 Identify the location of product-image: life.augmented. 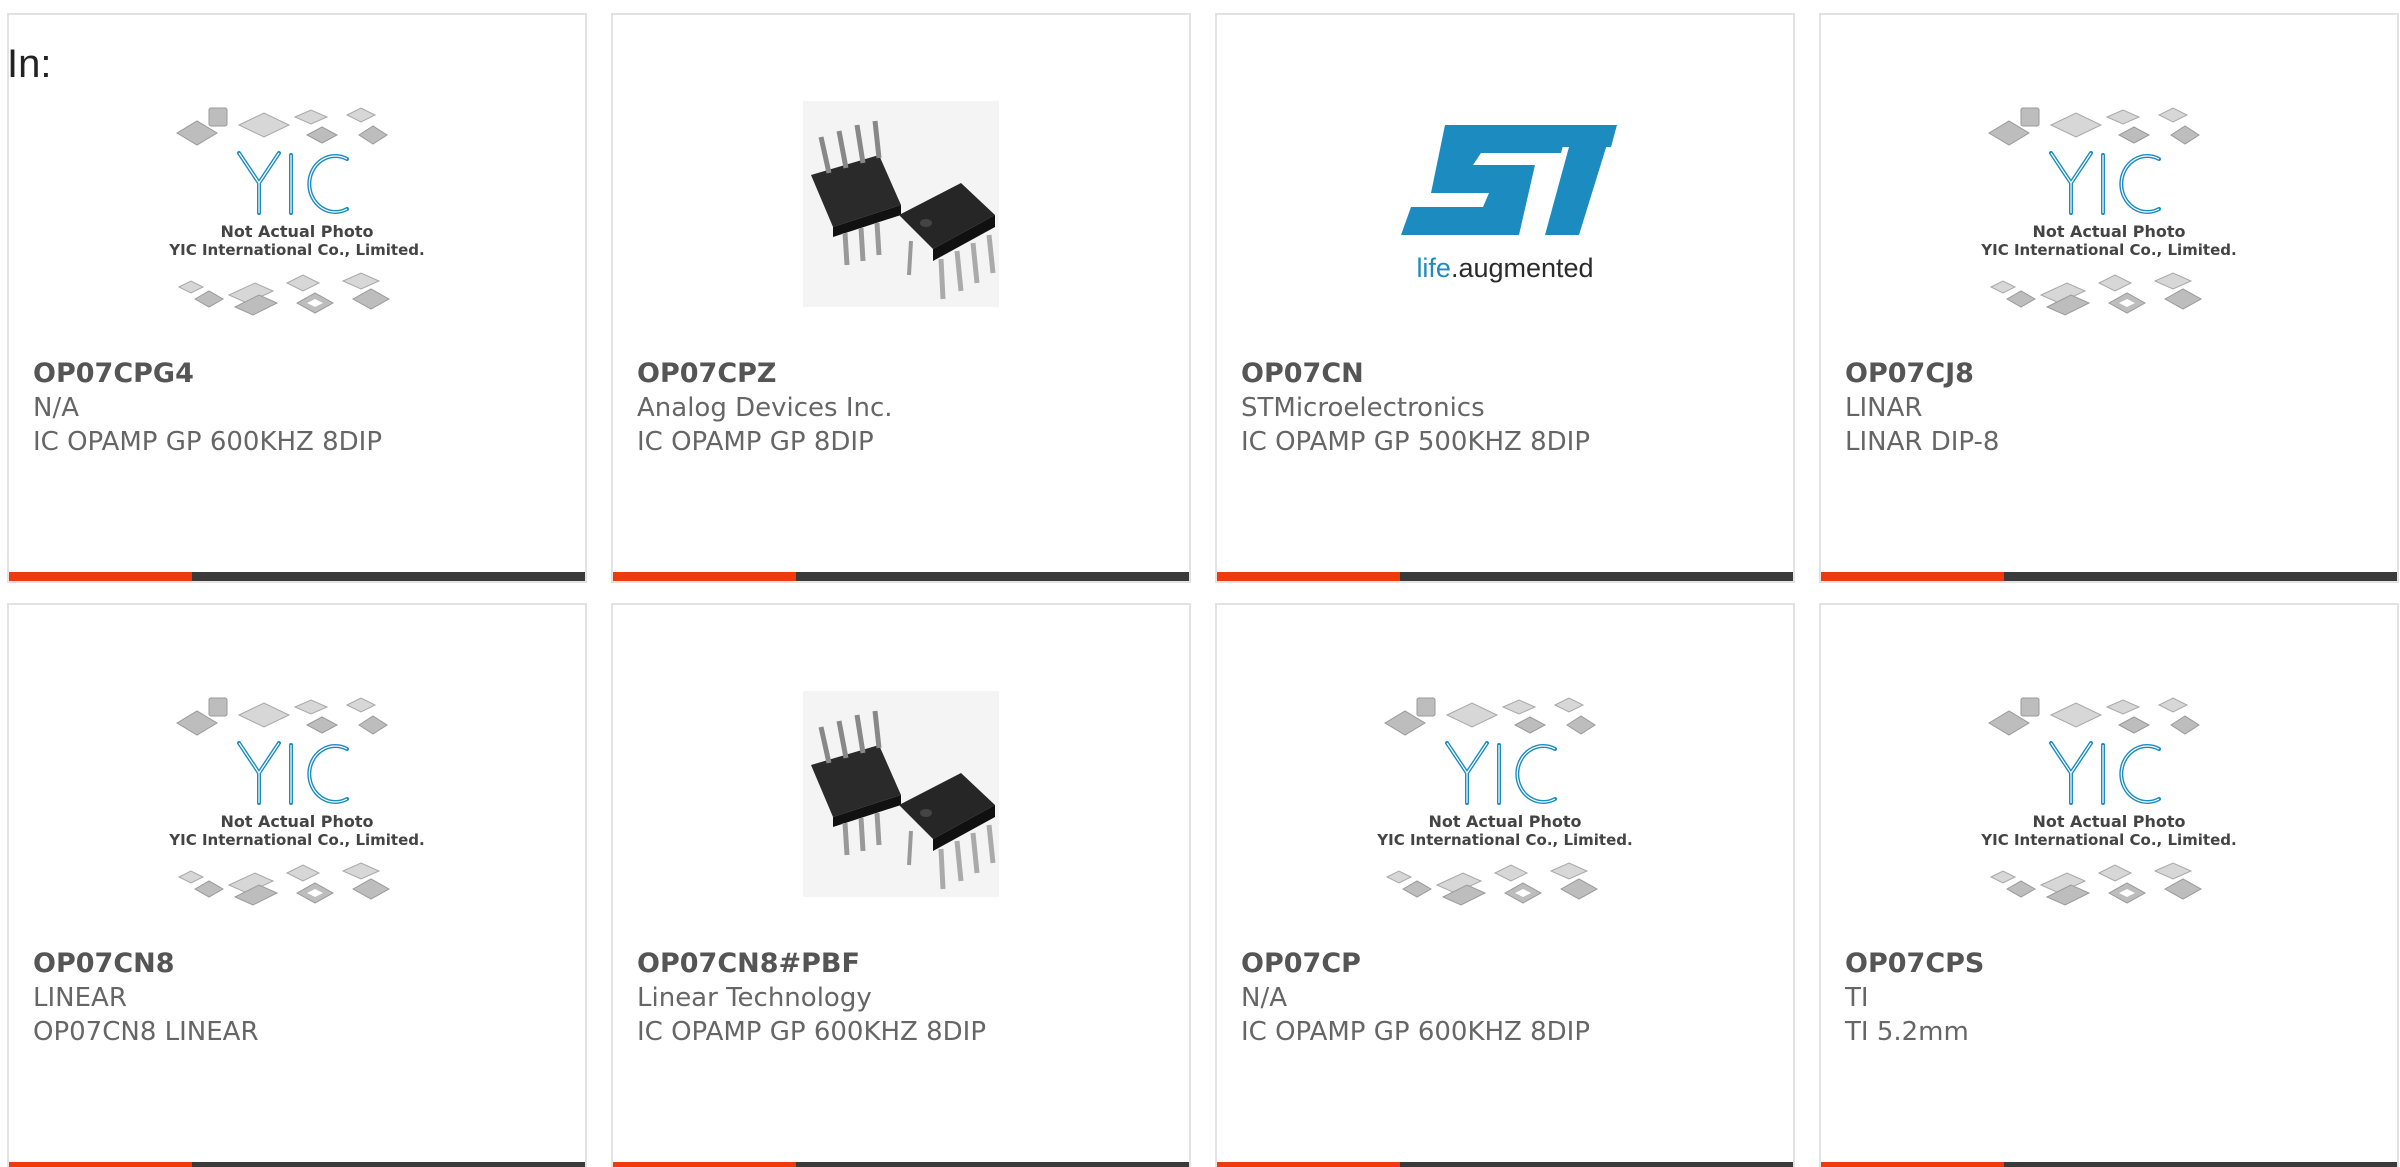
(1505, 205).